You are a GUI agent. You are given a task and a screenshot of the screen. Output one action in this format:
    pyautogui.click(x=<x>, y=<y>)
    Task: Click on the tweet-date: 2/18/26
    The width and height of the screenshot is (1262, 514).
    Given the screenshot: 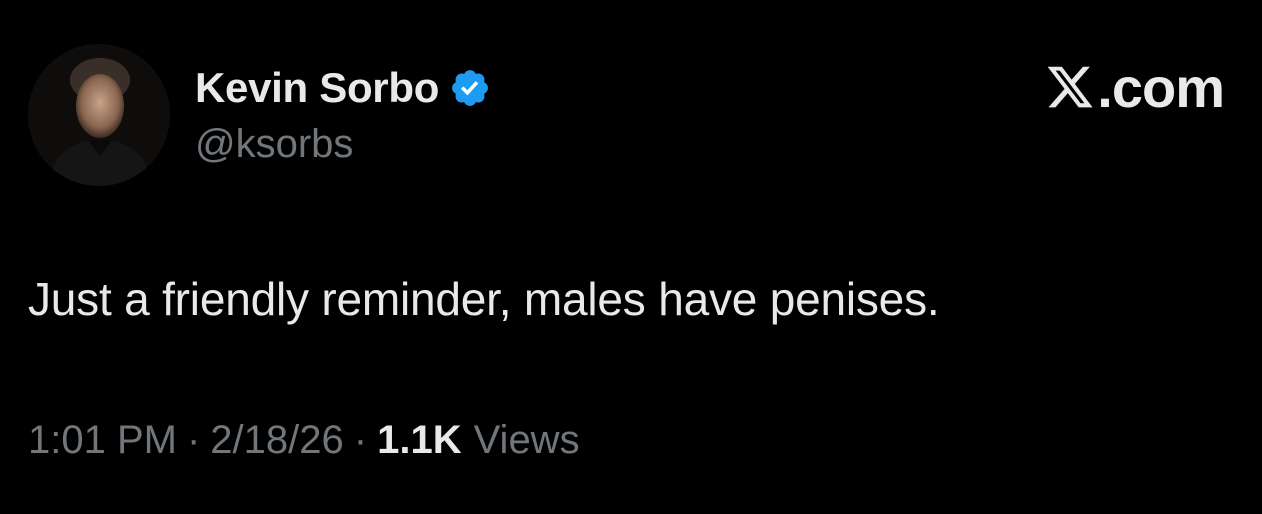 What is the action you would take?
    pyautogui.click(x=276, y=440)
    